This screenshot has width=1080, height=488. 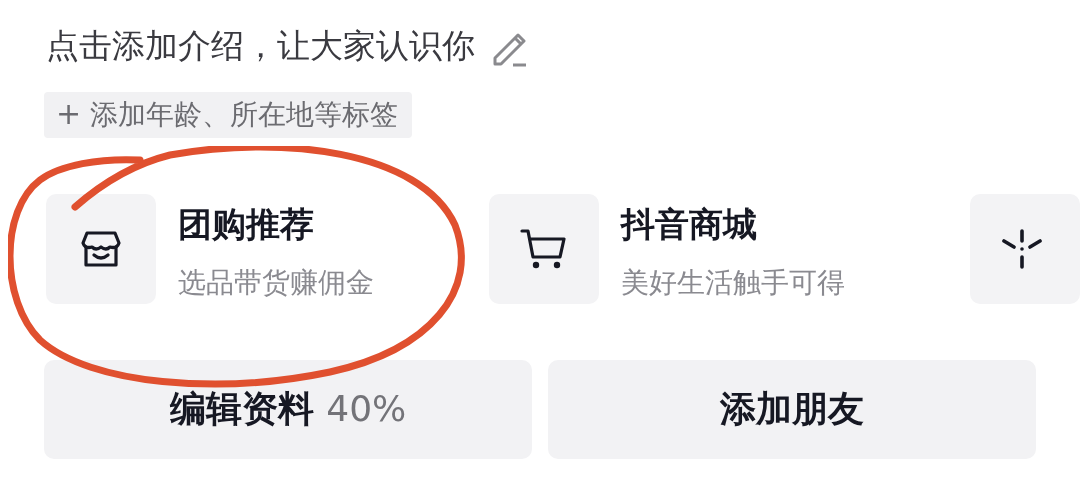 I want to click on cart-tile, so click(x=544, y=249).